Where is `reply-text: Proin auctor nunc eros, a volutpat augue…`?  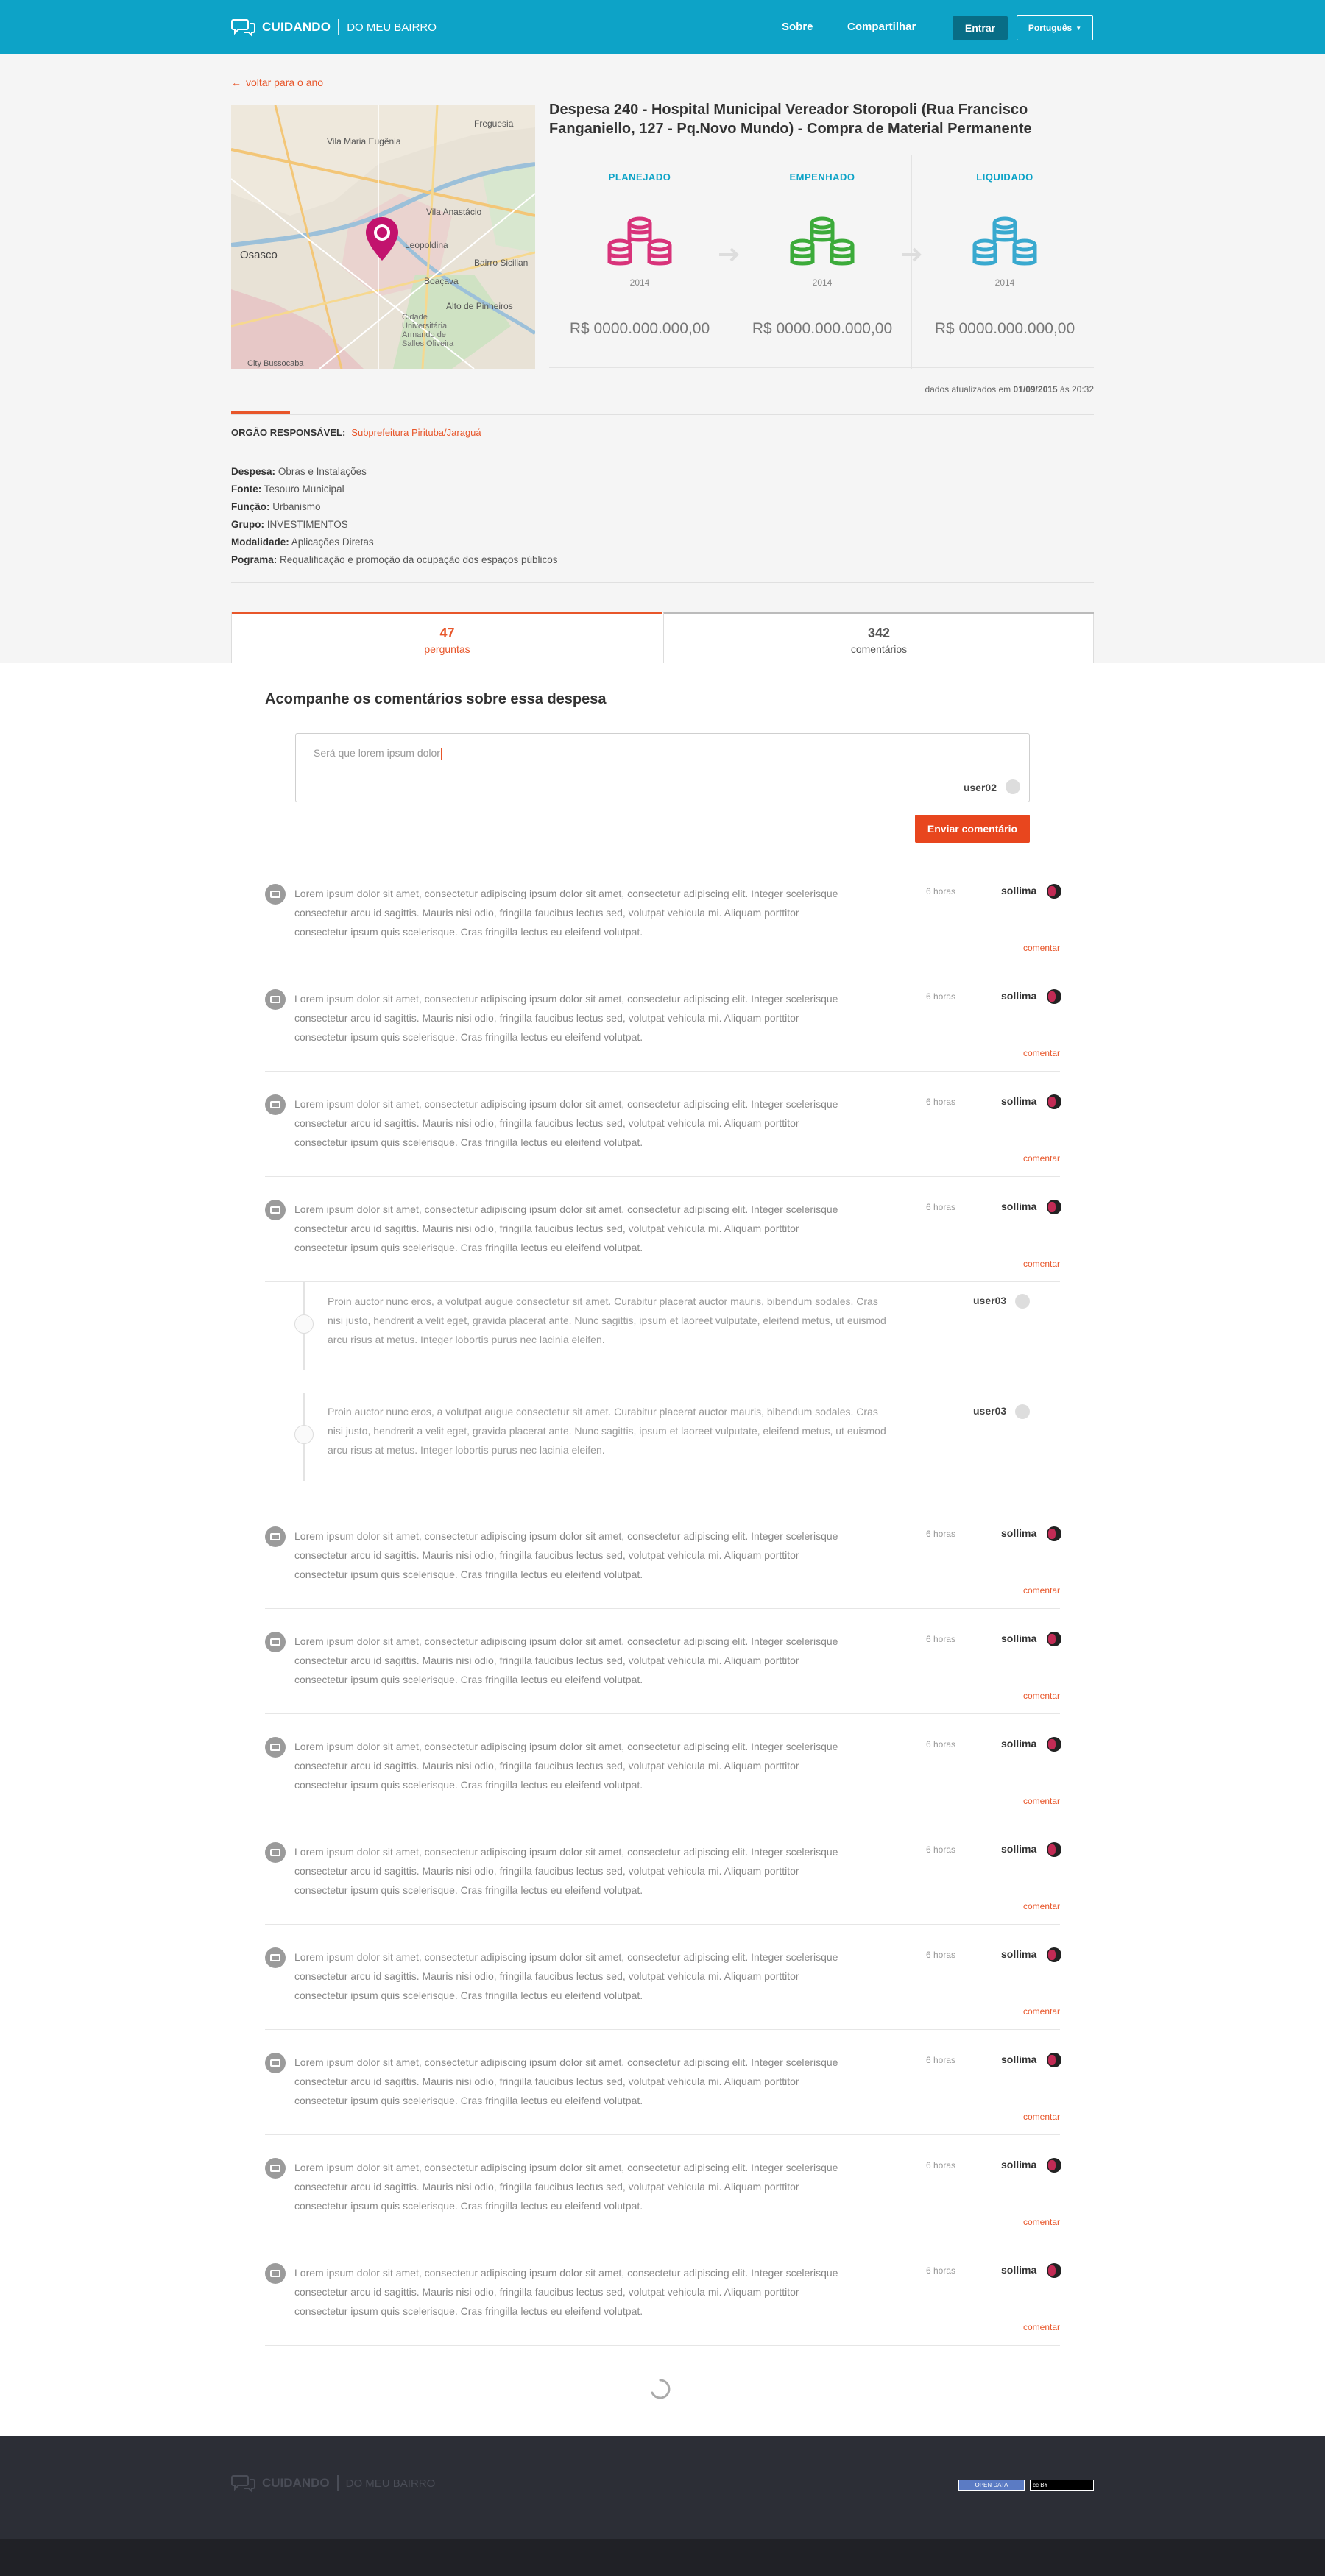 reply-text: Proin auctor nunc eros, a volutpat augue… is located at coordinates (607, 1431).